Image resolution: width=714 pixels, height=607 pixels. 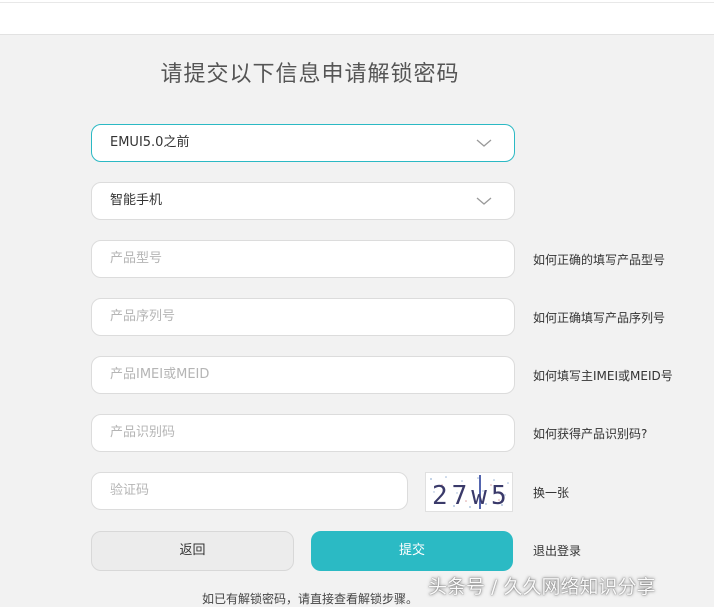 What do you see at coordinates (603, 376) in the screenshot?
I see `imei-help-link: 如何填写主IMEI或MEID号` at bounding box center [603, 376].